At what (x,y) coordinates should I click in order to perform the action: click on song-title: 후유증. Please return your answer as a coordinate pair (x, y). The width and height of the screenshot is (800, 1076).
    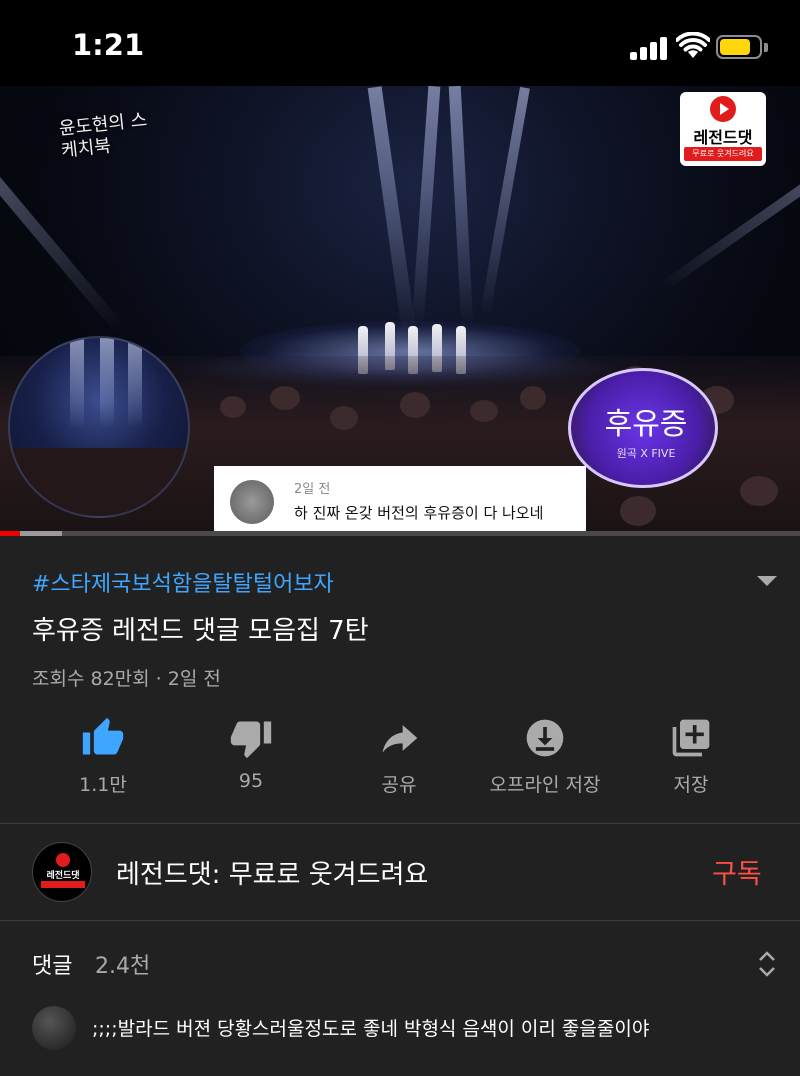
    Looking at the image, I should click on (646, 424).